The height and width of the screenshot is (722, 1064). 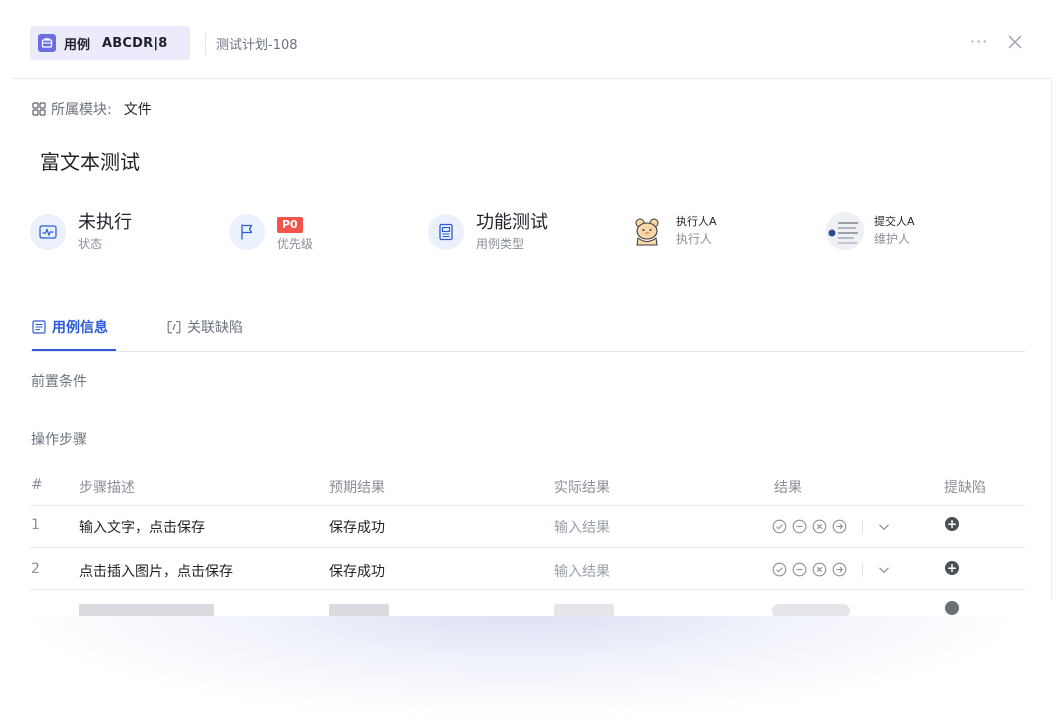 I want to click on grid-icon, so click(x=39, y=109).